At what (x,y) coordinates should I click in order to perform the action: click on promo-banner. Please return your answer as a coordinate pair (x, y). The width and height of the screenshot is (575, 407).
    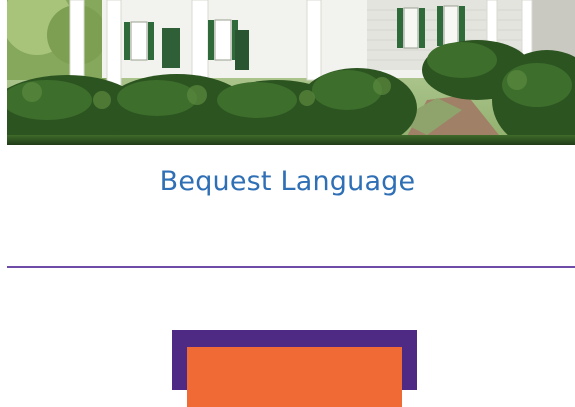
    Looking at the image, I should click on (294, 368).